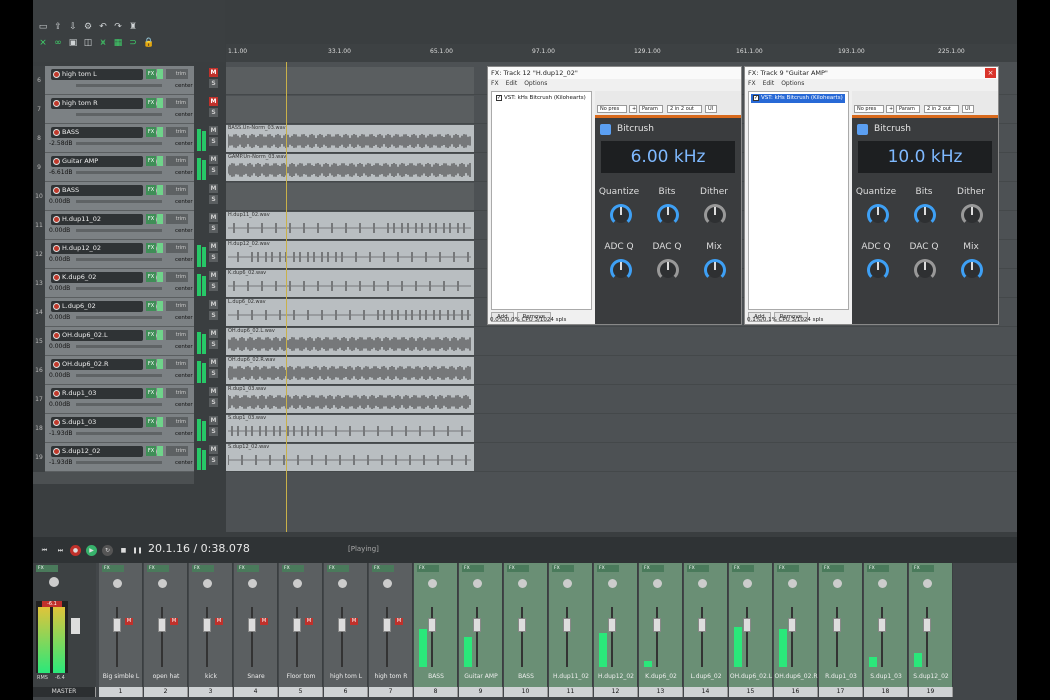 This screenshot has width=1050, height=700. I want to click on media-item: K.dup6_02.wav, so click(350, 283).